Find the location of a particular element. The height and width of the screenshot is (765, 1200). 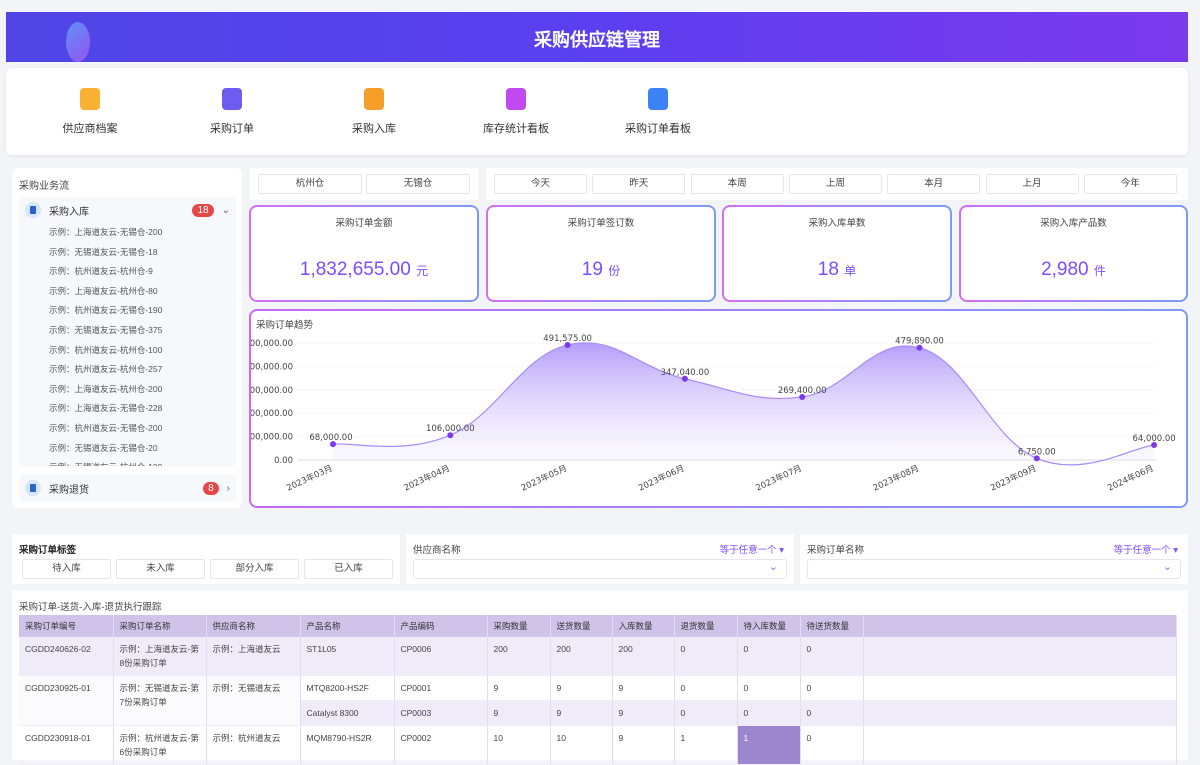

list-item: 示例：无锡道友云-无锡仓-20 is located at coordinates (127, 449).